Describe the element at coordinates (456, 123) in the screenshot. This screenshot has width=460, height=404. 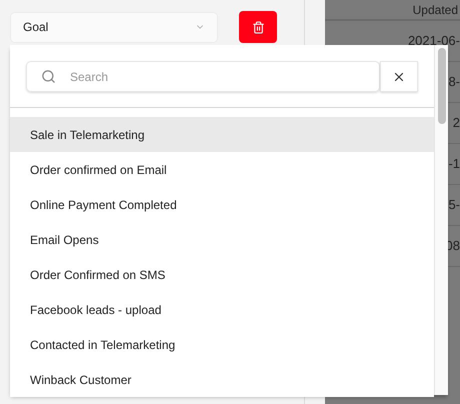
I see `table-cell-text: 2` at that location.